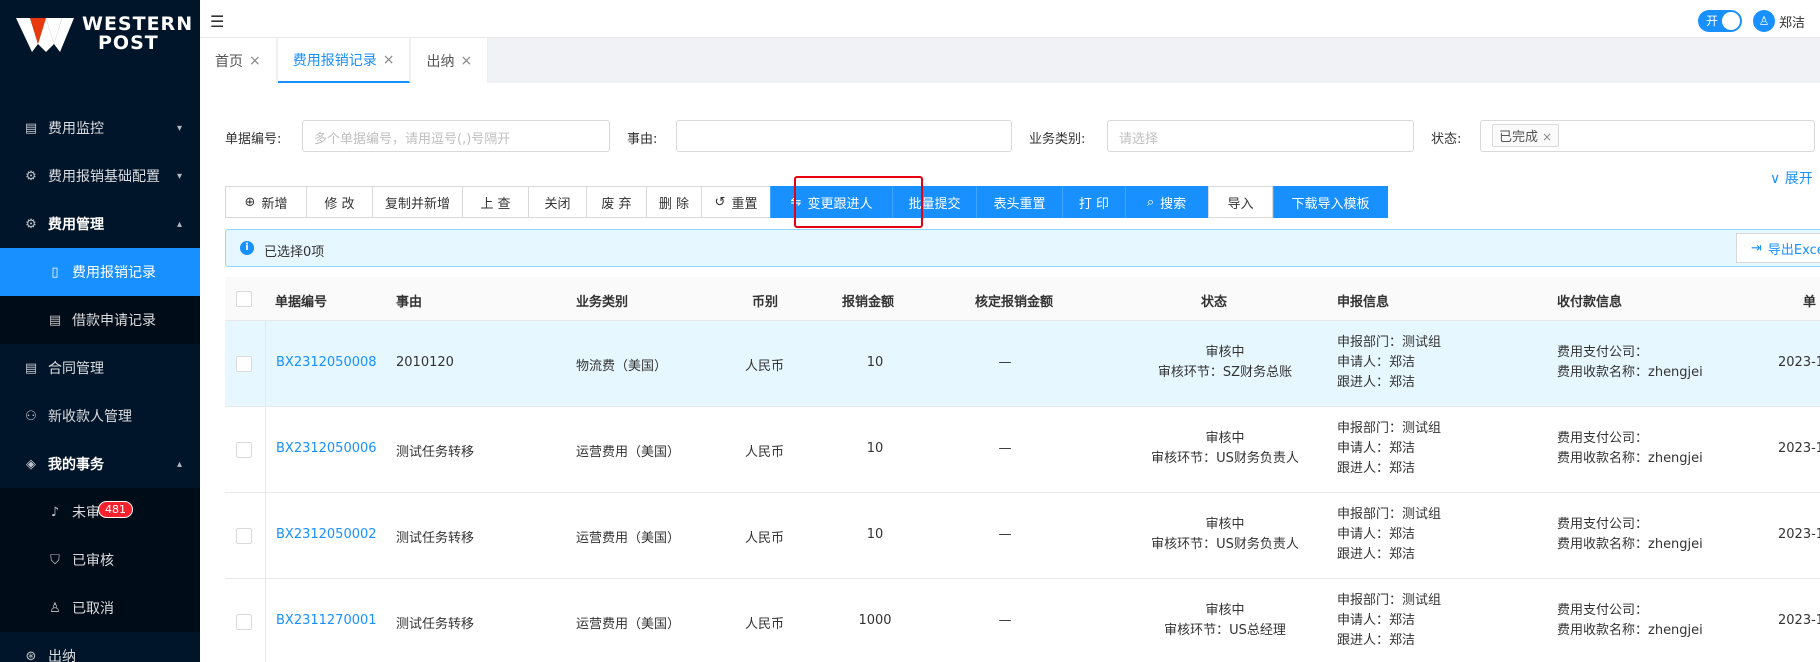 This screenshot has width=1820, height=662. I want to click on gear-icon: ⚙, so click(31, 176).